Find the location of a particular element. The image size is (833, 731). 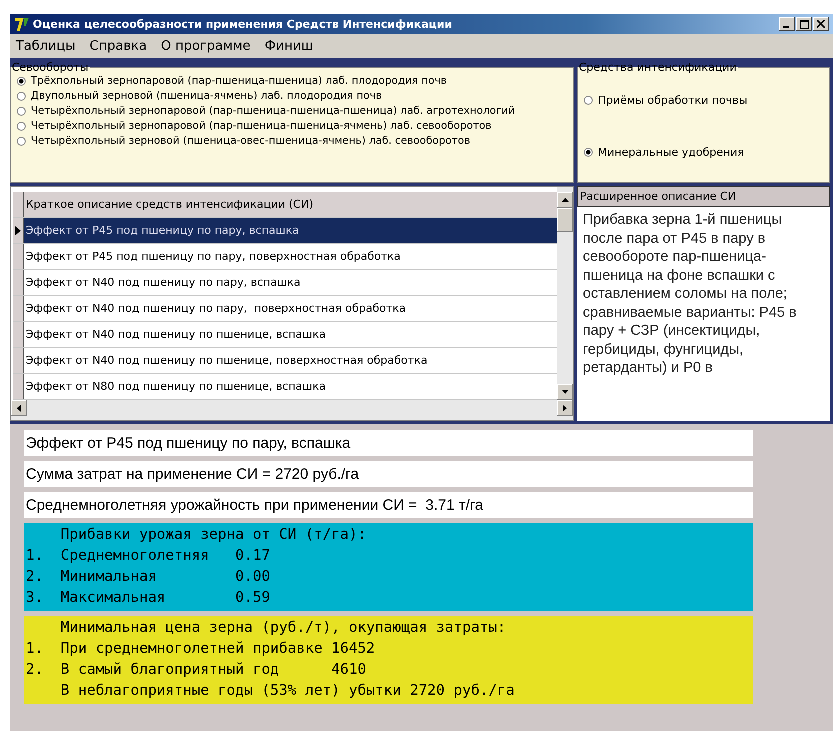

scroll-right-icon is located at coordinates (565, 408).